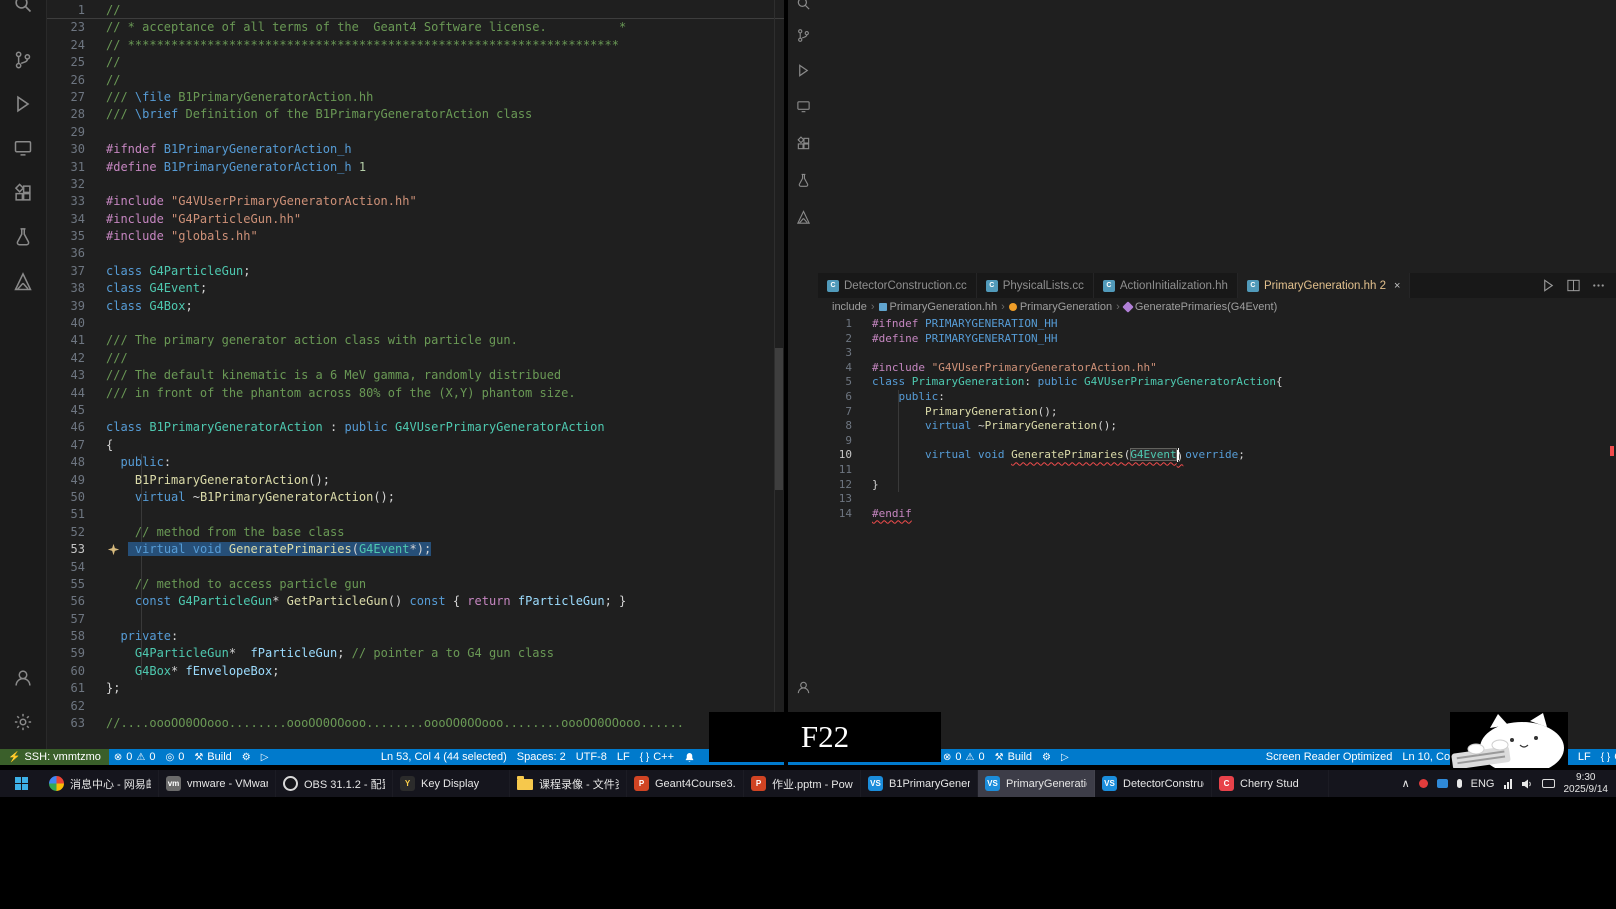  I want to click on line-number: 9, so click(848, 440).